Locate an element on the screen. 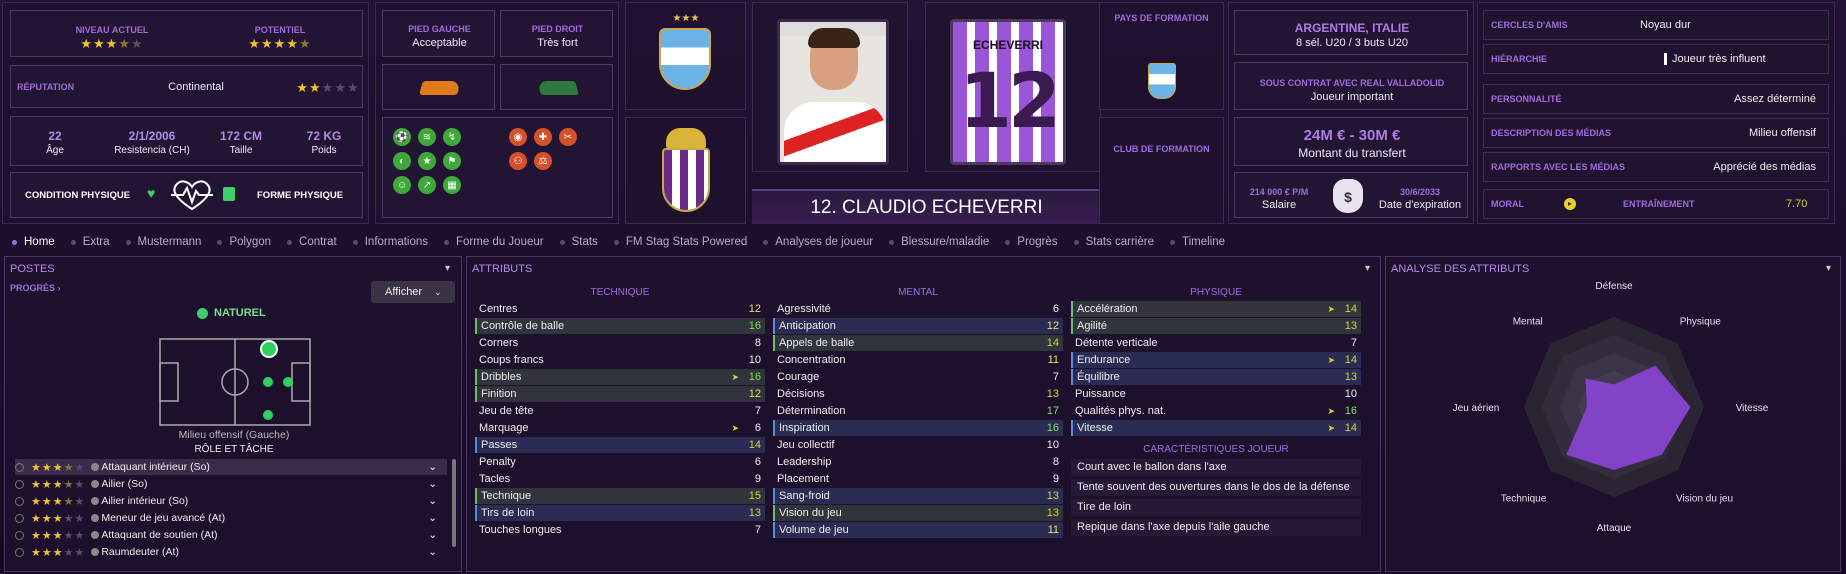 This screenshot has height=574, width=1846. role-row: ★★★★★ Ailier (So) ⌄ is located at coordinates (231, 484).